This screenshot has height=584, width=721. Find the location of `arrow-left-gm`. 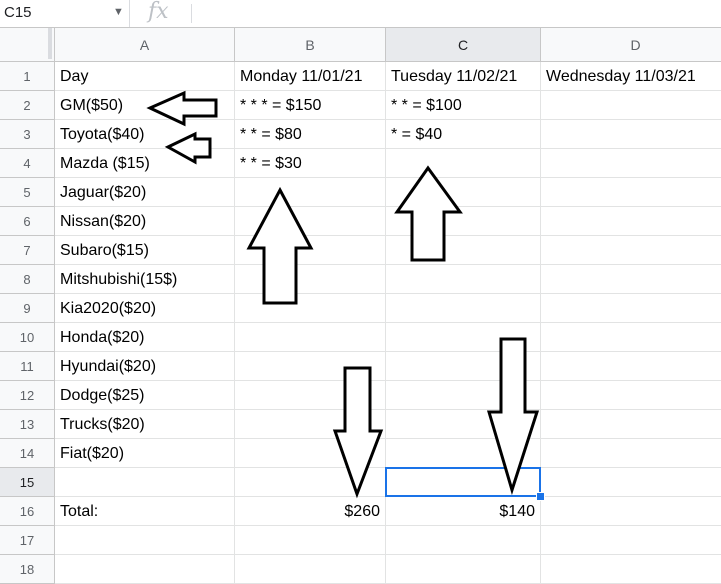

arrow-left-gm is located at coordinates (182, 108).